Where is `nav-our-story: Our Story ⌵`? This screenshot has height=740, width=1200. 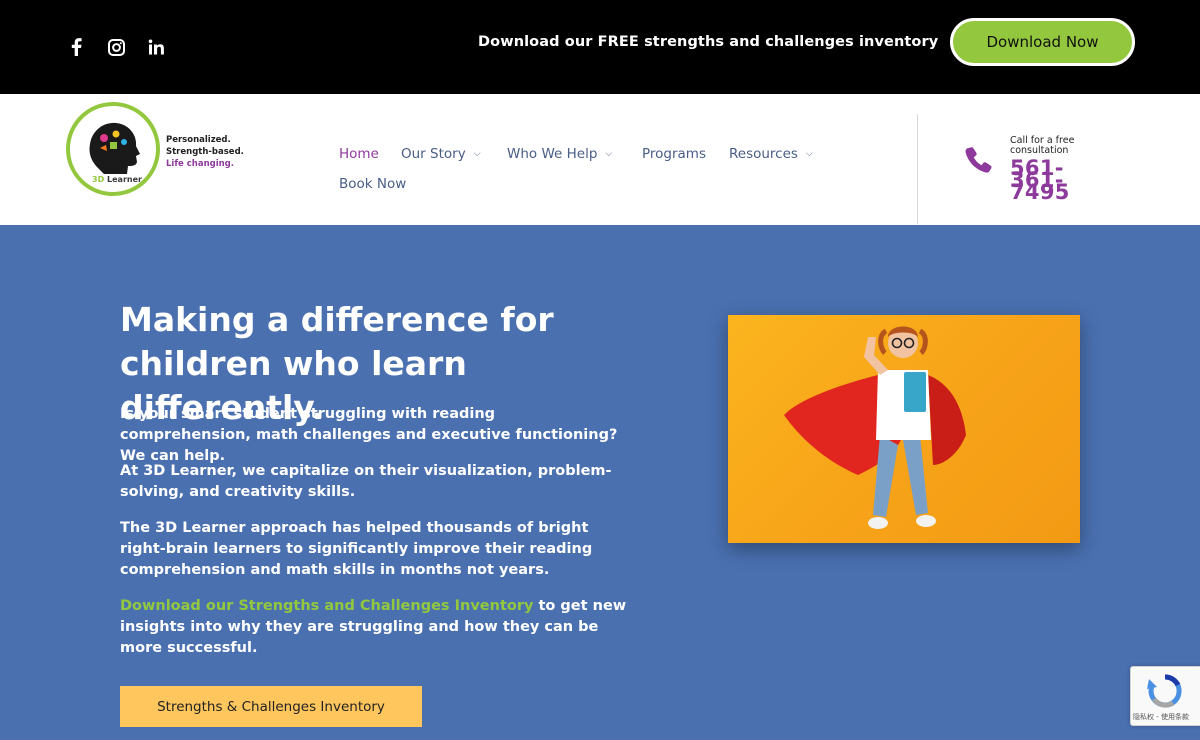 nav-our-story: Our Story ⌵ is located at coordinates (441, 154).